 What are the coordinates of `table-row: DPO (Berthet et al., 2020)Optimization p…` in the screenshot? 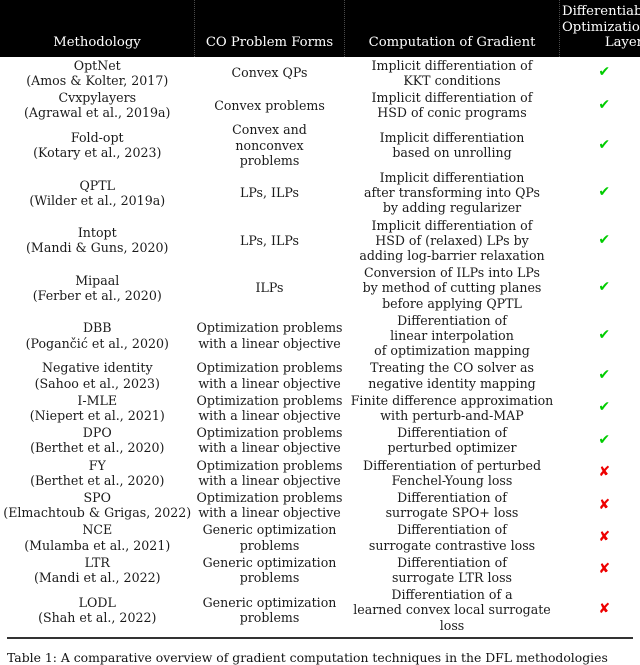 It's located at (320, 440).